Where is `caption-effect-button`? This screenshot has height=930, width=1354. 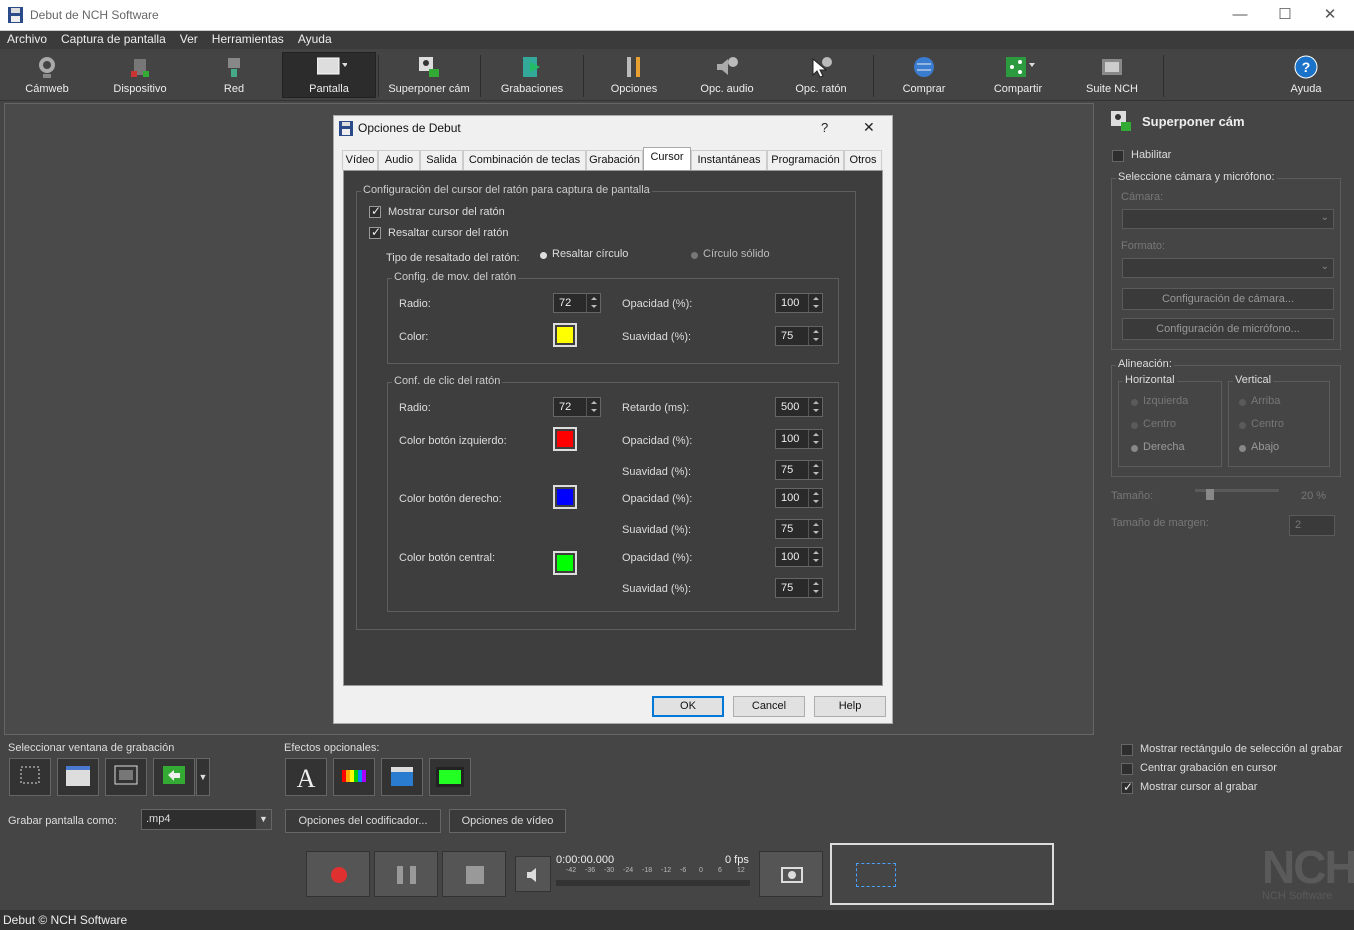 caption-effect-button is located at coordinates (402, 777).